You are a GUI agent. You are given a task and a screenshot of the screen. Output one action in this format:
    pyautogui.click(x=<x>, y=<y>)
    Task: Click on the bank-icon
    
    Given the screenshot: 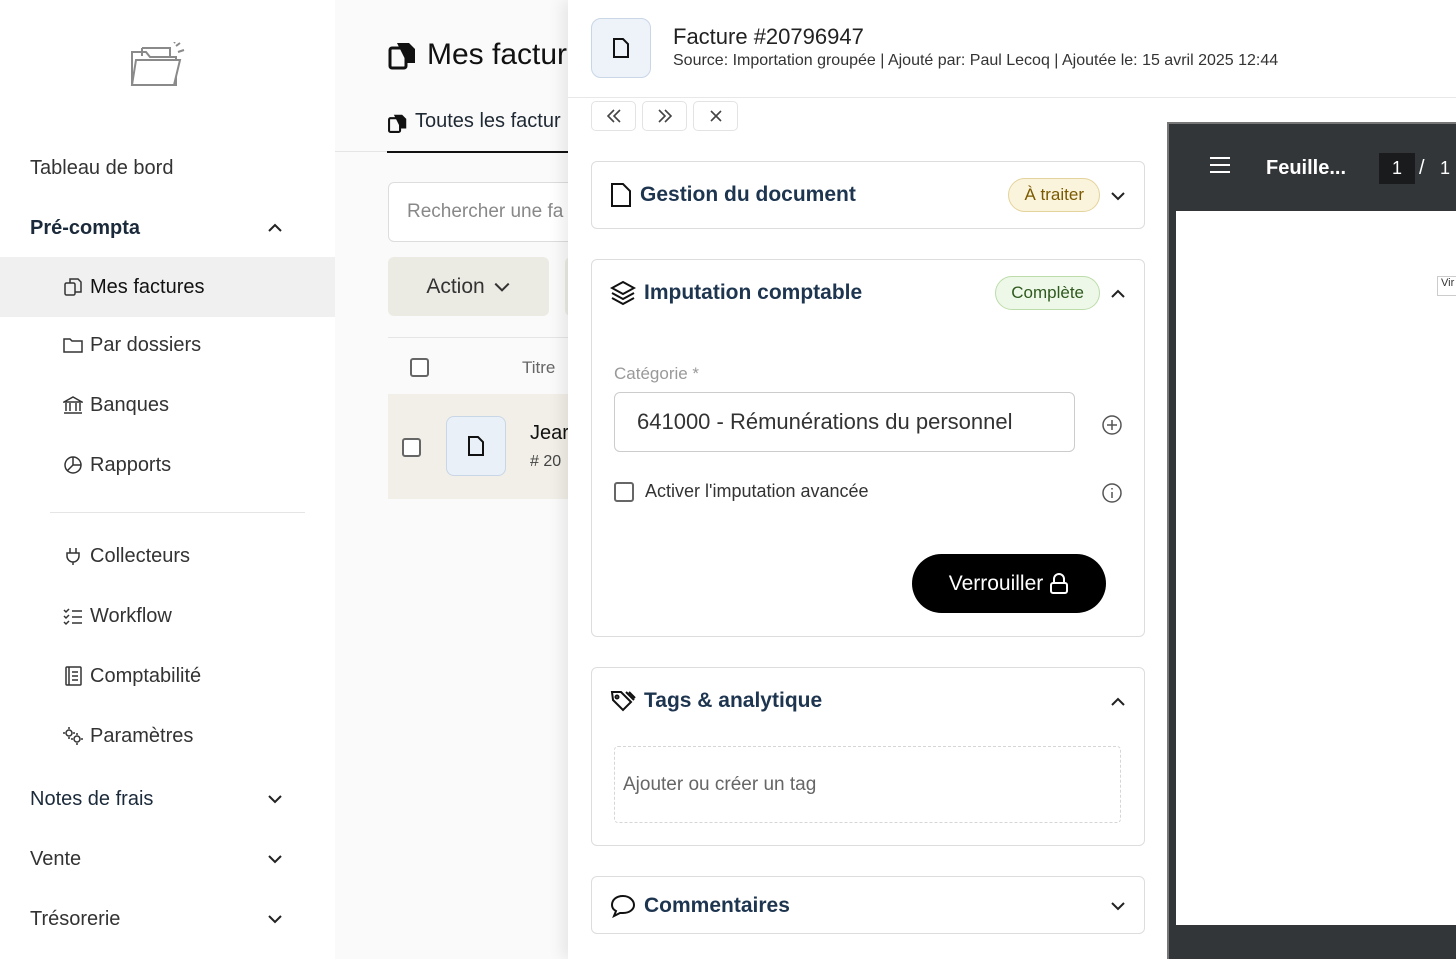 What is the action you would take?
    pyautogui.click(x=73, y=405)
    